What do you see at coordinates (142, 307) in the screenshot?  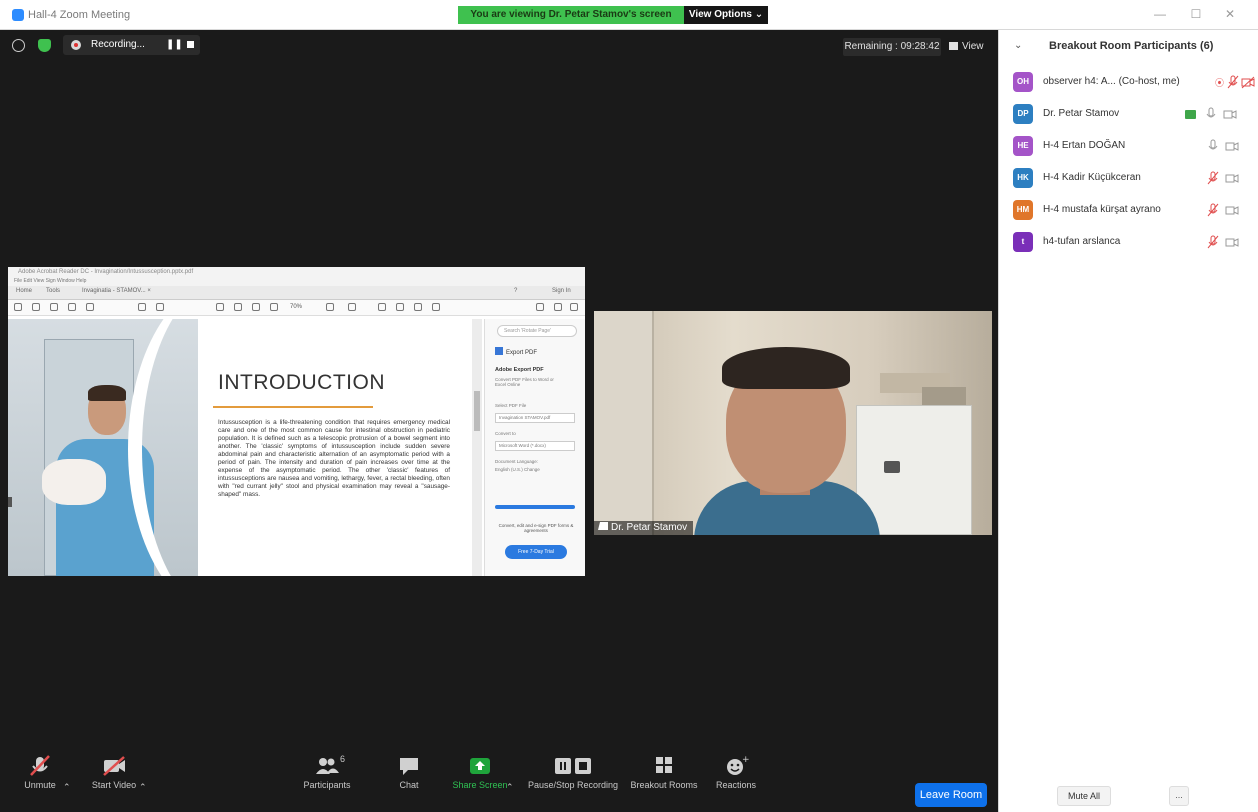 I see `page-up-tool-icon` at bounding box center [142, 307].